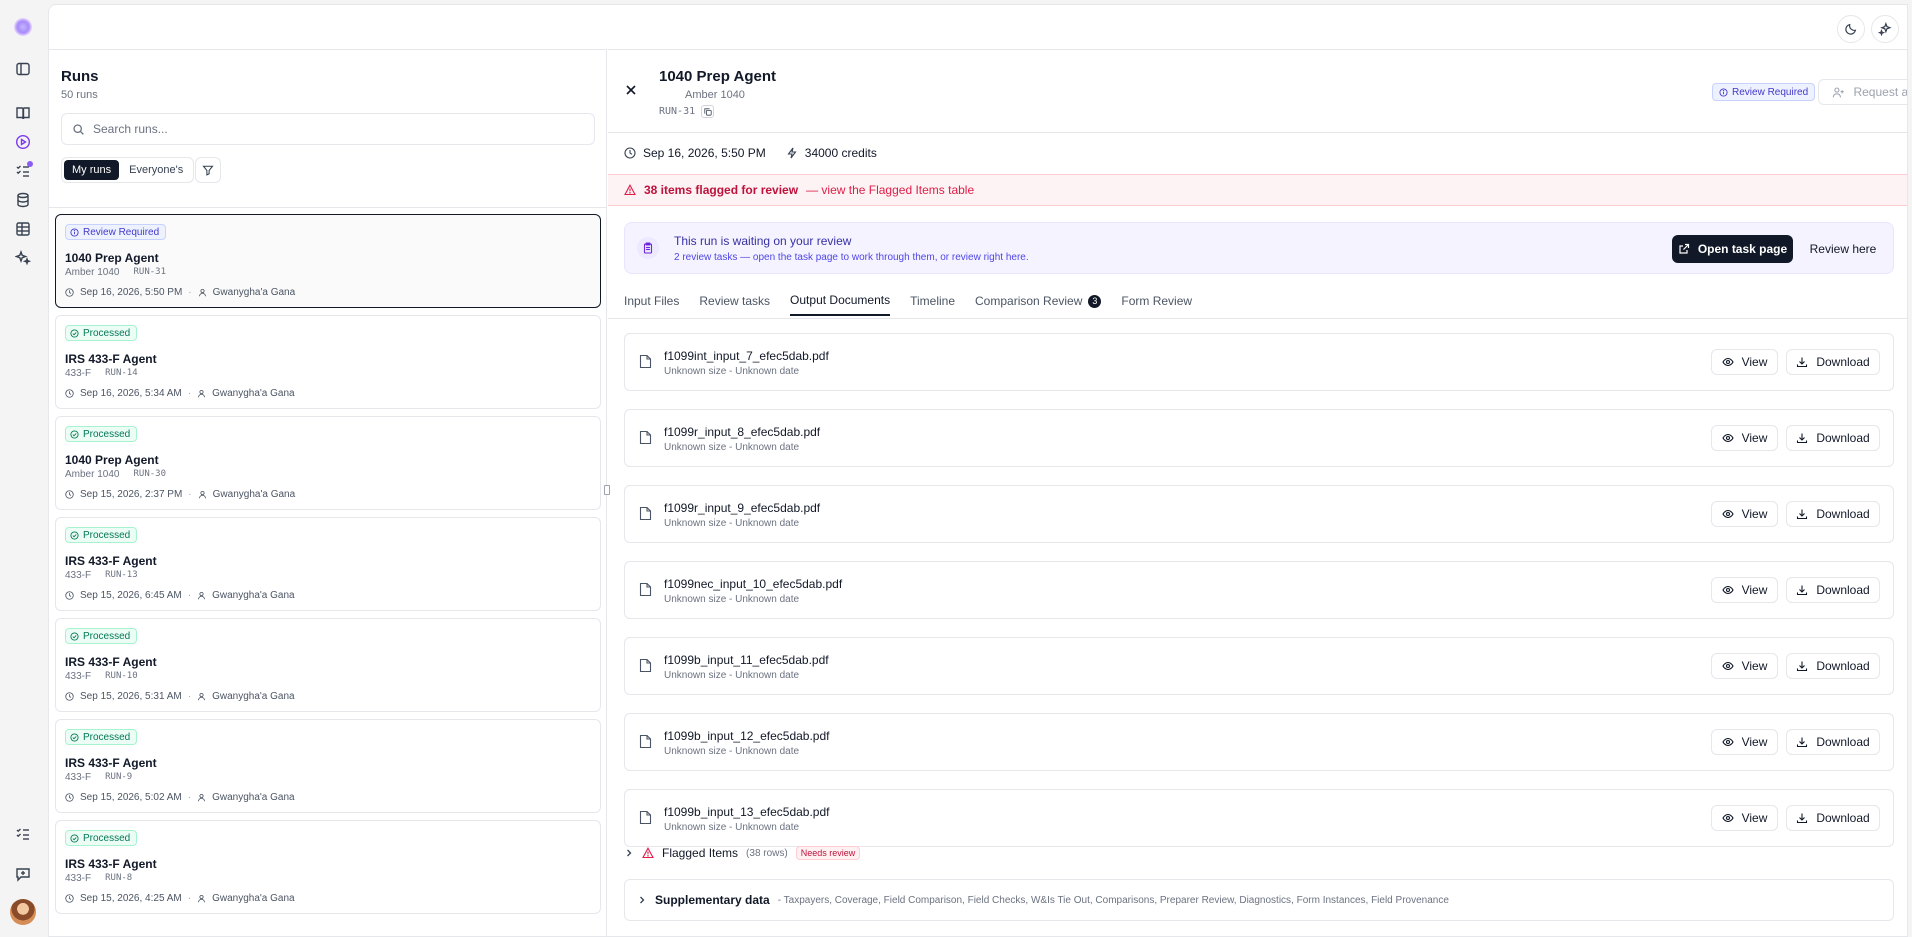 The image size is (1912, 937). Describe the element at coordinates (651, 301) in the screenshot. I see `tab-input-files: Input Files` at that location.